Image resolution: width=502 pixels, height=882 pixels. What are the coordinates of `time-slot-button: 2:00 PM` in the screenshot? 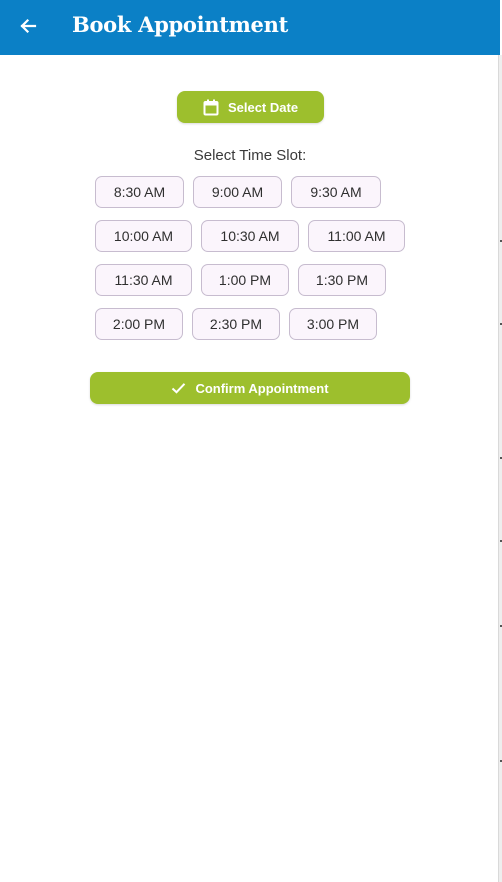 It's located at (139, 324).